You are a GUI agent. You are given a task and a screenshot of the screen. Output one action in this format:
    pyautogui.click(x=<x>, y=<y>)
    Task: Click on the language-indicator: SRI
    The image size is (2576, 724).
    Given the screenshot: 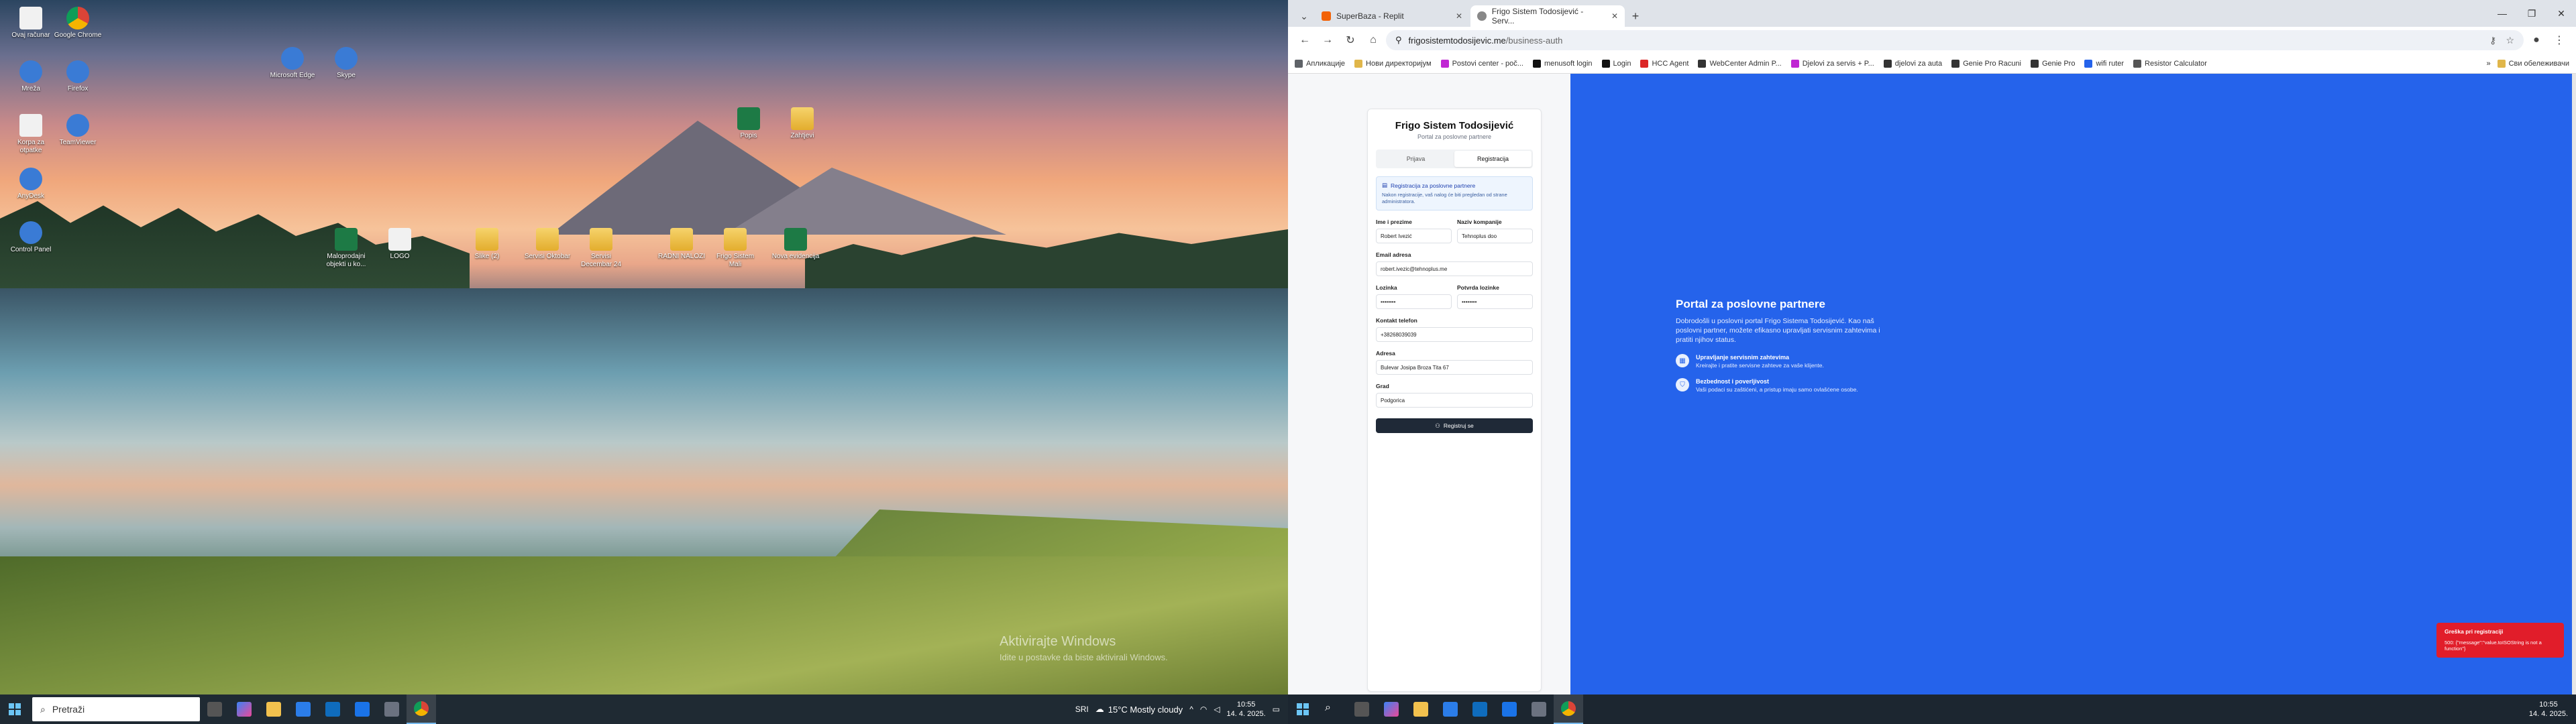 What is the action you would take?
    pyautogui.click(x=1082, y=710)
    